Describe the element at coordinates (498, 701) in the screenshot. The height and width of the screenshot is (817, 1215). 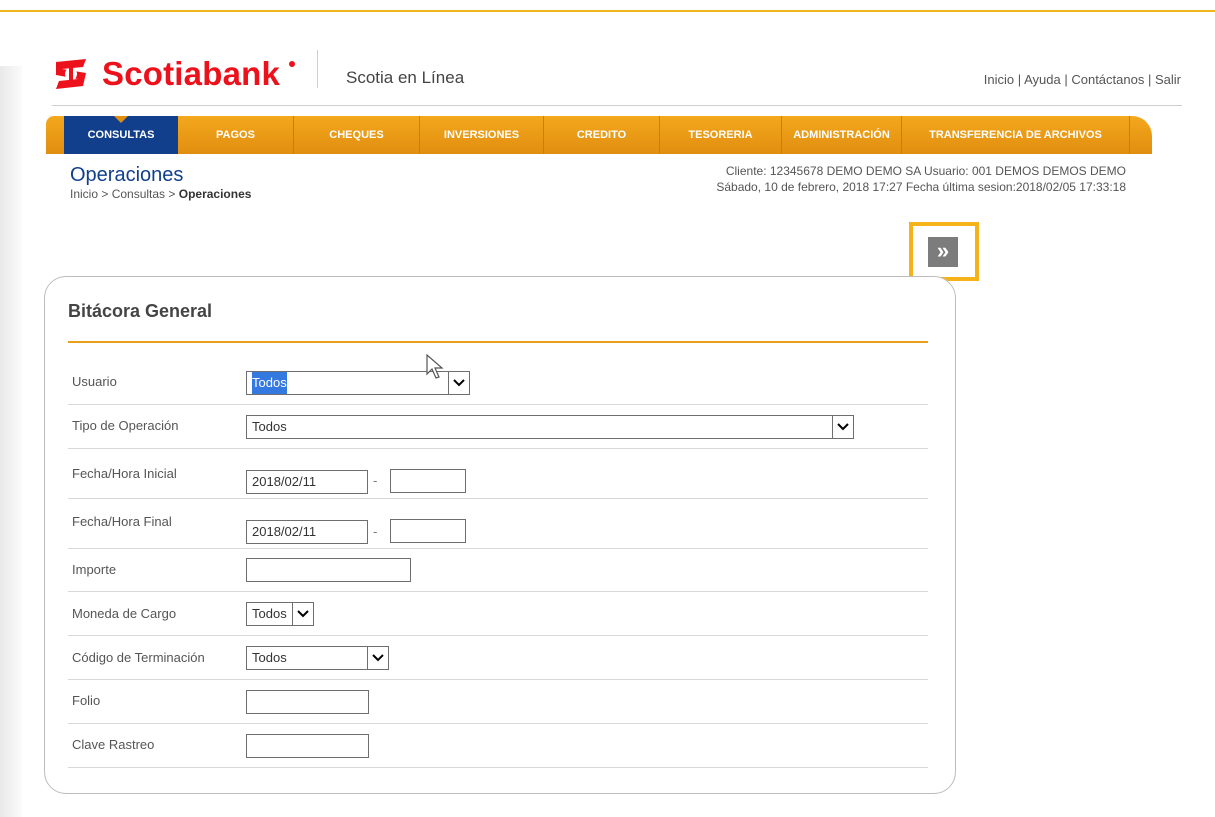
I see `row-folio: Folio` at that location.